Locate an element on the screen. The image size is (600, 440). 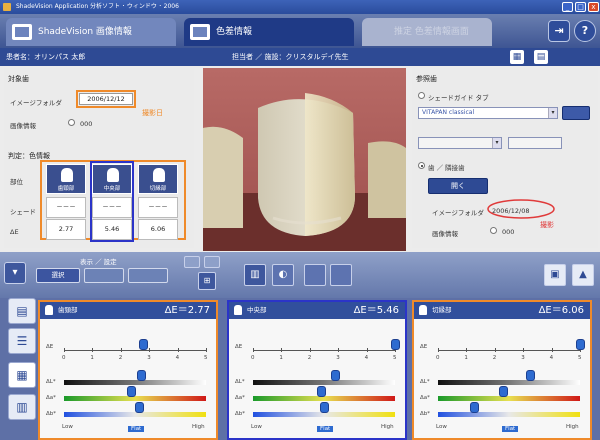
image-icon is located at coordinates (22, 32).